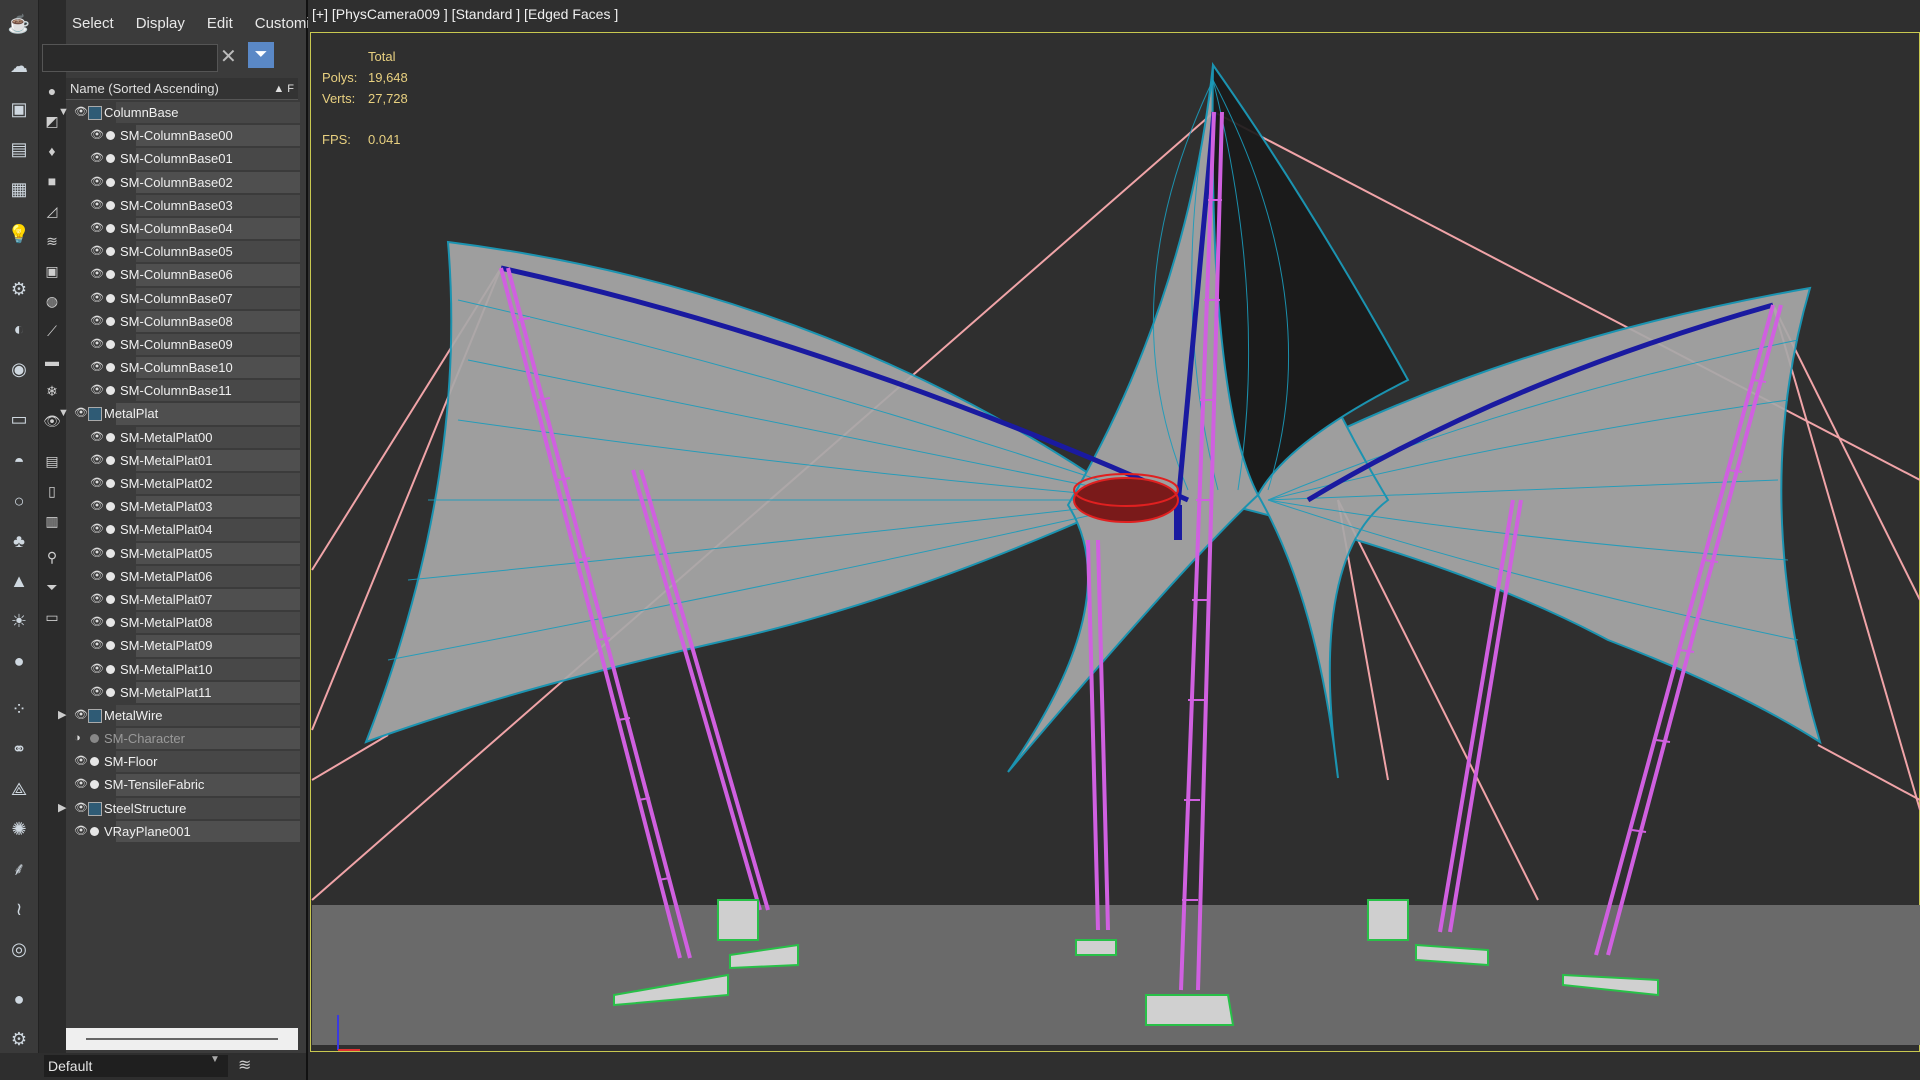  What do you see at coordinates (182, 1039) in the screenshot?
I see `explorer-scrollbar` at bounding box center [182, 1039].